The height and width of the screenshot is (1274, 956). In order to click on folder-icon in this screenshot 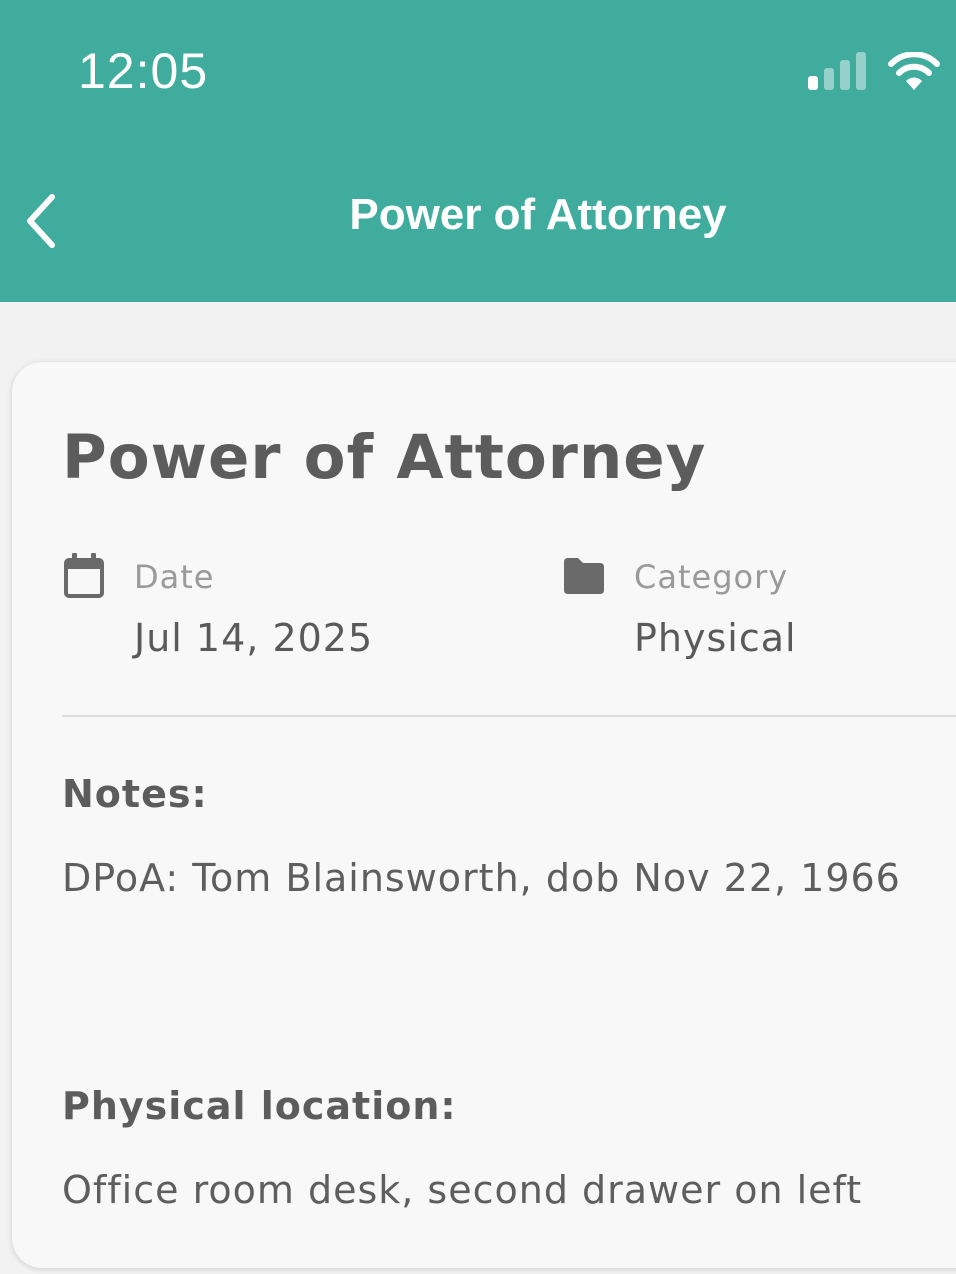, I will do `click(584, 576)`.